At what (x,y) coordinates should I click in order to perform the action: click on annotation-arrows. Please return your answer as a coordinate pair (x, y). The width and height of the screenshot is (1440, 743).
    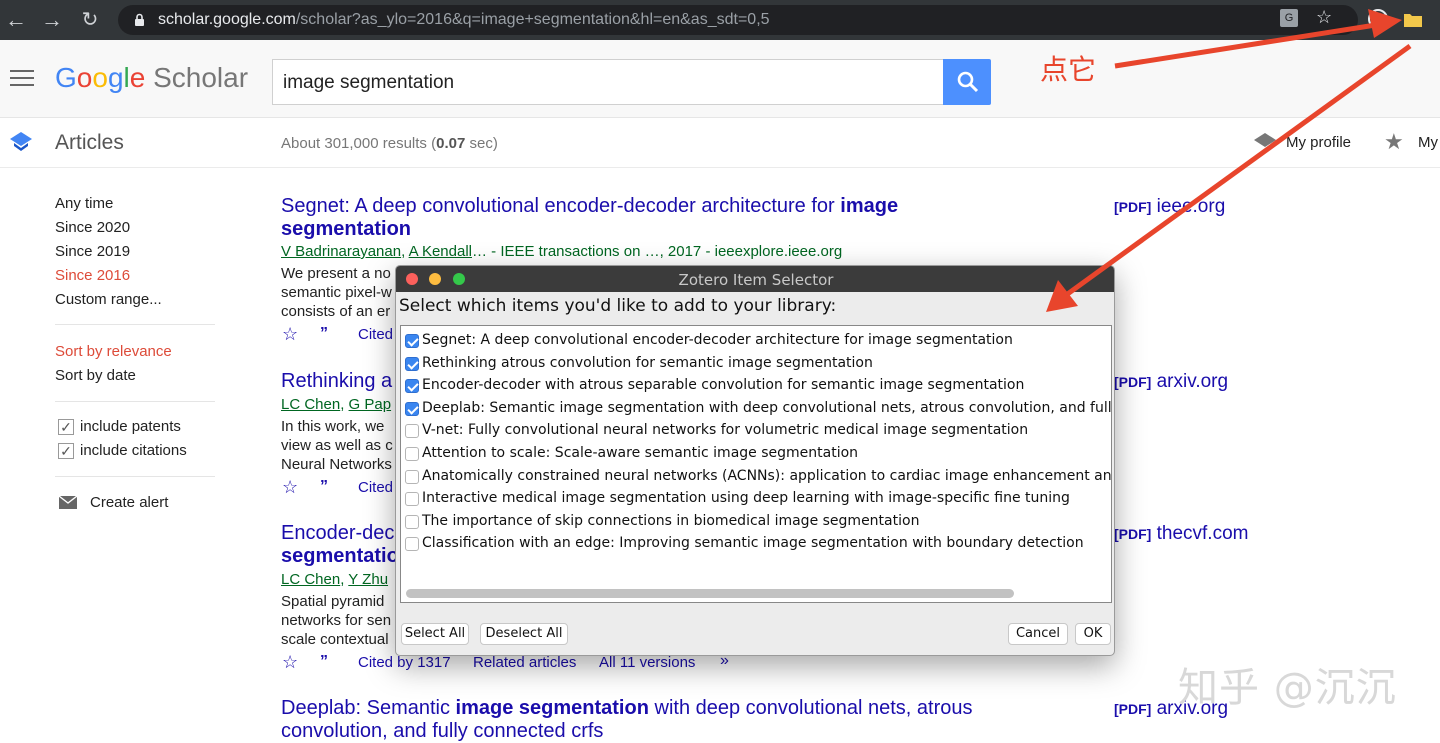
    Looking at the image, I should click on (1229, 160).